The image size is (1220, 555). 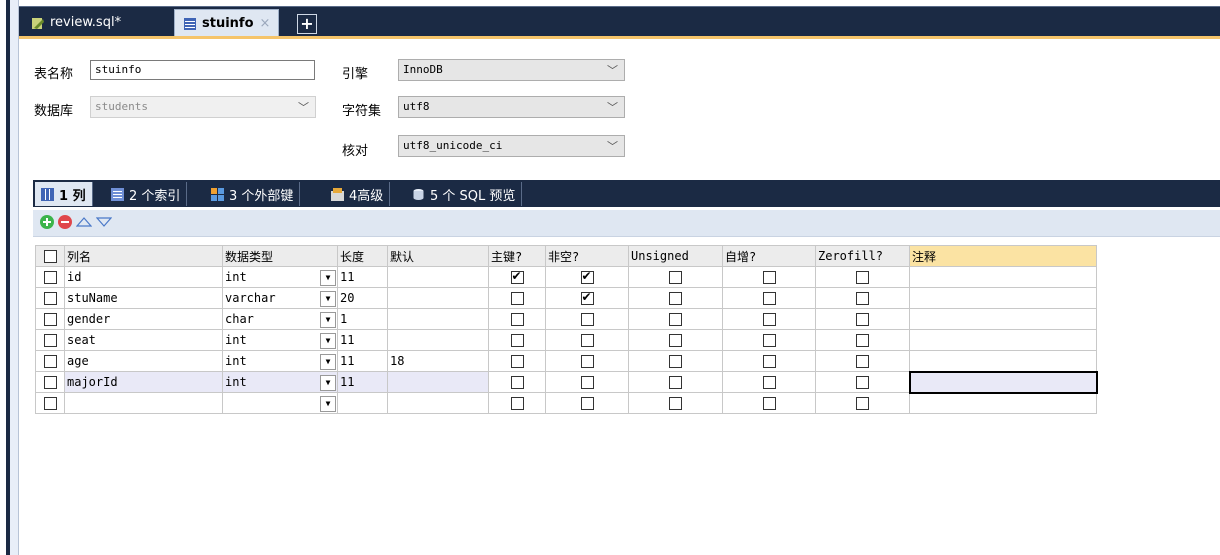 I want to click on column-name-cell: gender, so click(x=143, y=319).